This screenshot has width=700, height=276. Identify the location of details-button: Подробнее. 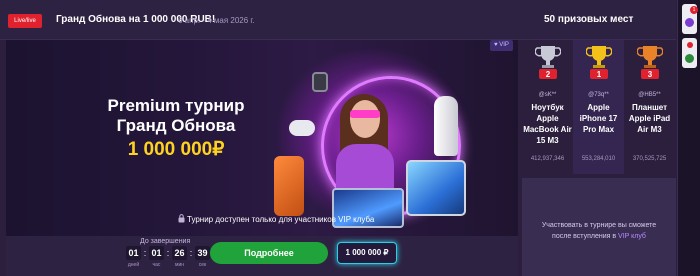
(269, 253).